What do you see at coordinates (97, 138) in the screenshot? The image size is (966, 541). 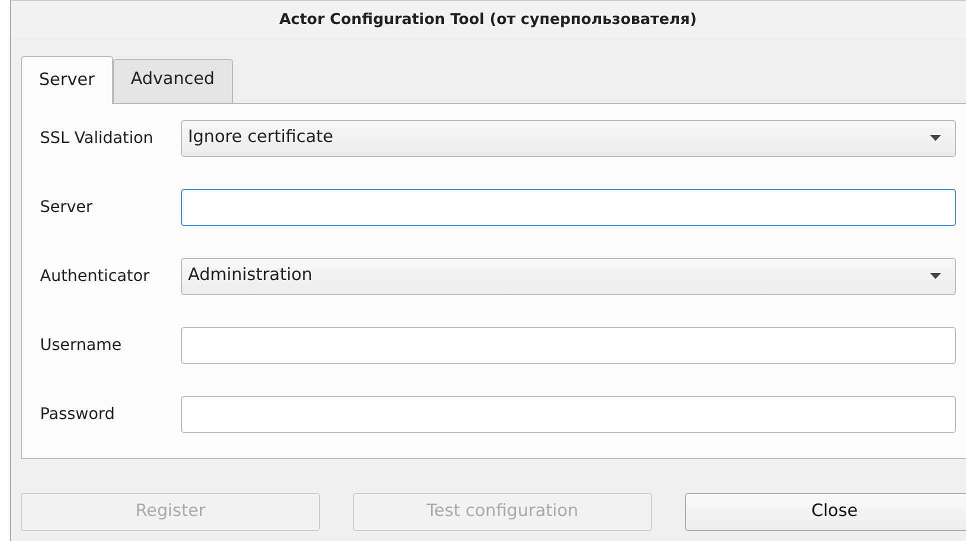 I see `field-label: SSL Validation` at bounding box center [97, 138].